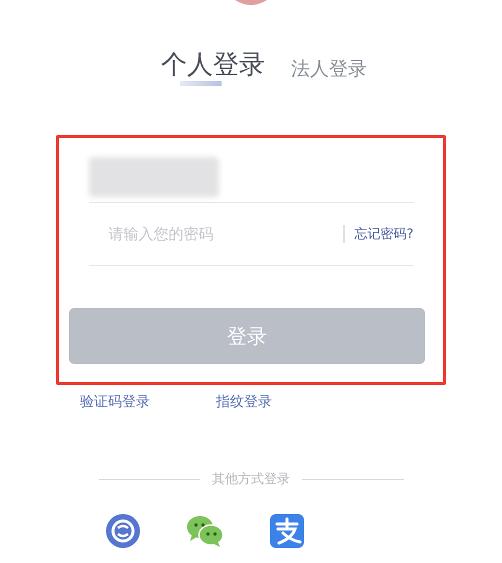 The height and width of the screenshot is (563, 502). Describe the element at coordinates (115, 402) in the screenshot. I see `alt-login-link: 验证码登录` at that location.